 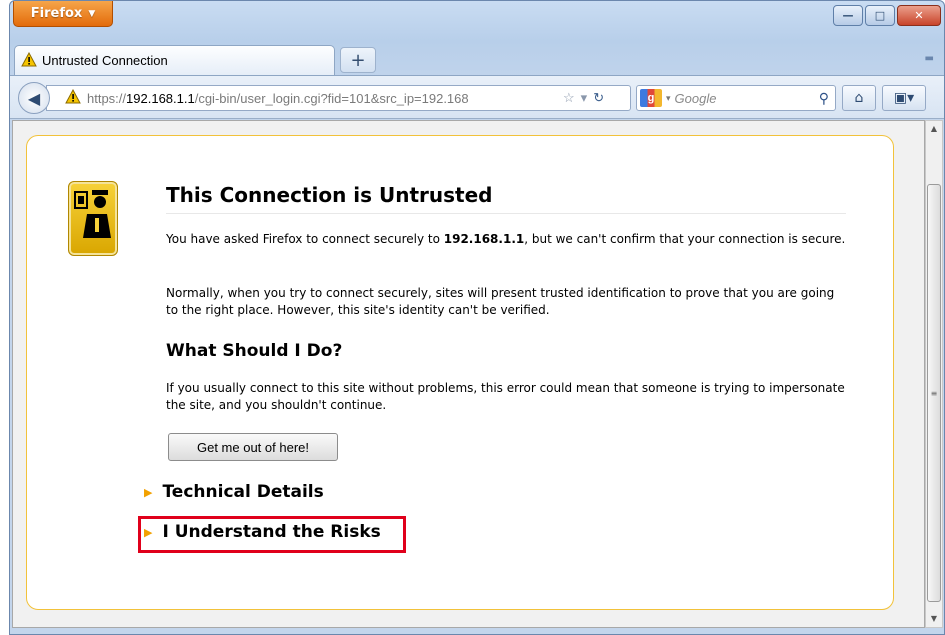 What do you see at coordinates (934, 129) in the screenshot?
I see `scroll-up-arrow-icon: ▲` at bounding box center [934, 129].